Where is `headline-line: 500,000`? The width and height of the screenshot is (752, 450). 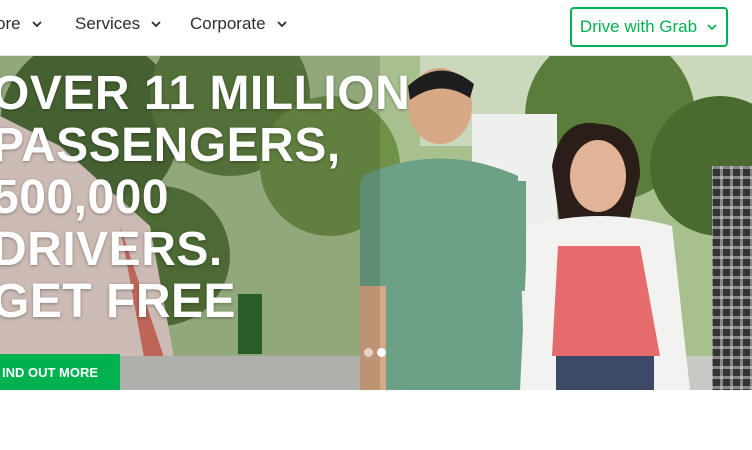 headline-line: 500,000 is located at coordinates (85, 197).